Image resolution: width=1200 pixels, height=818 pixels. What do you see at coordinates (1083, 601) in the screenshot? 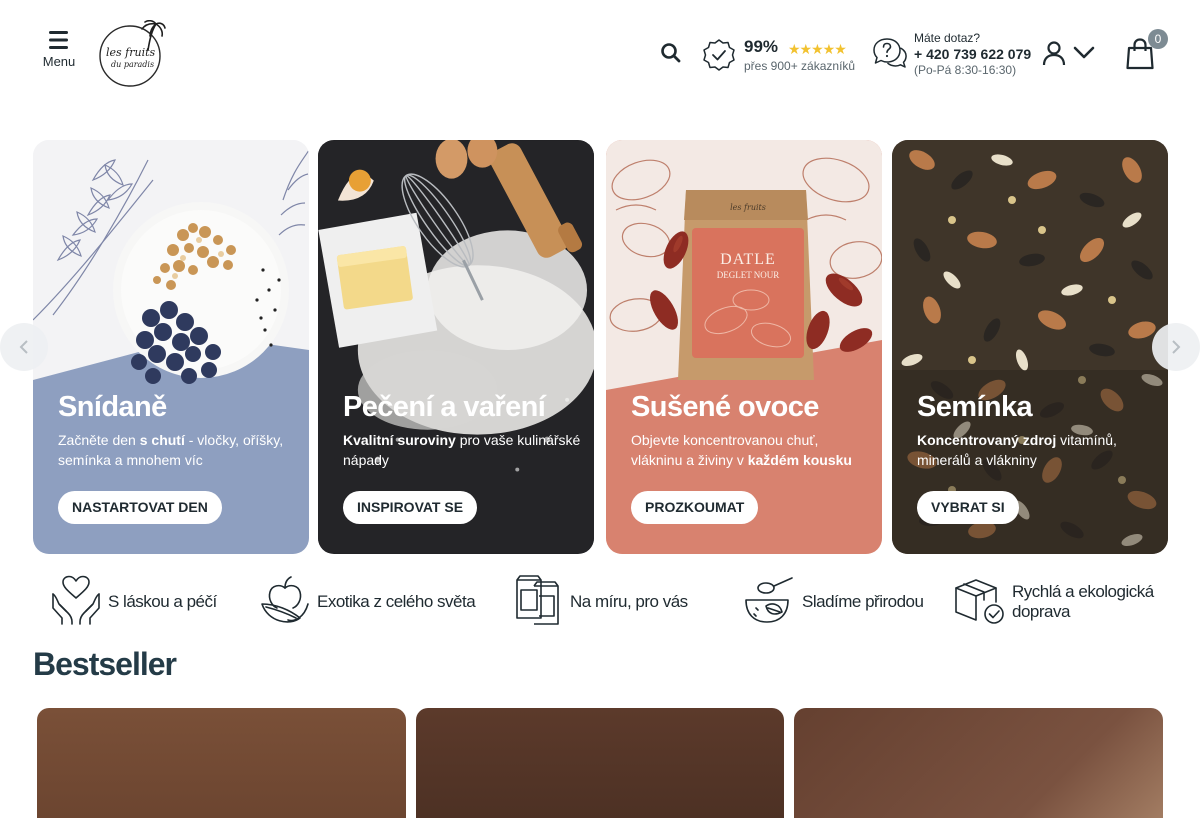
I see `benefit-label: Rychlá a ekologická doprava` at bounding box center [1083, 601].